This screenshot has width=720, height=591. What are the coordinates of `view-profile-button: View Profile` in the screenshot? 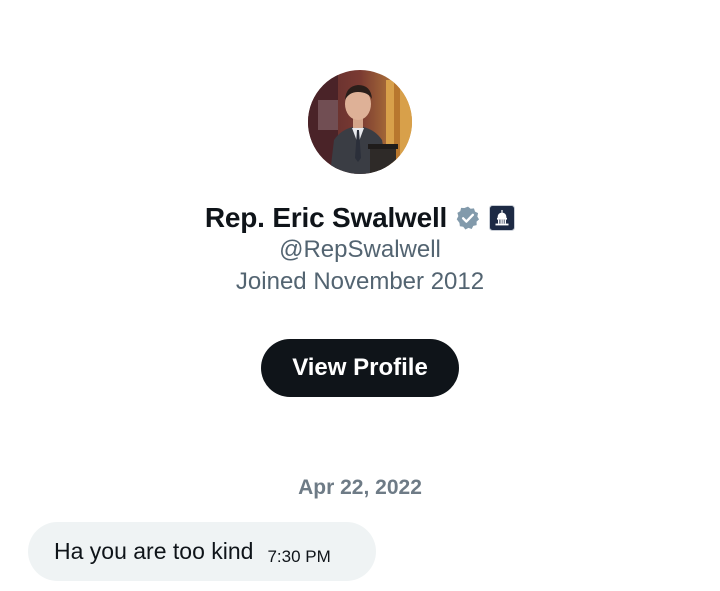 It's located at (360, 368).